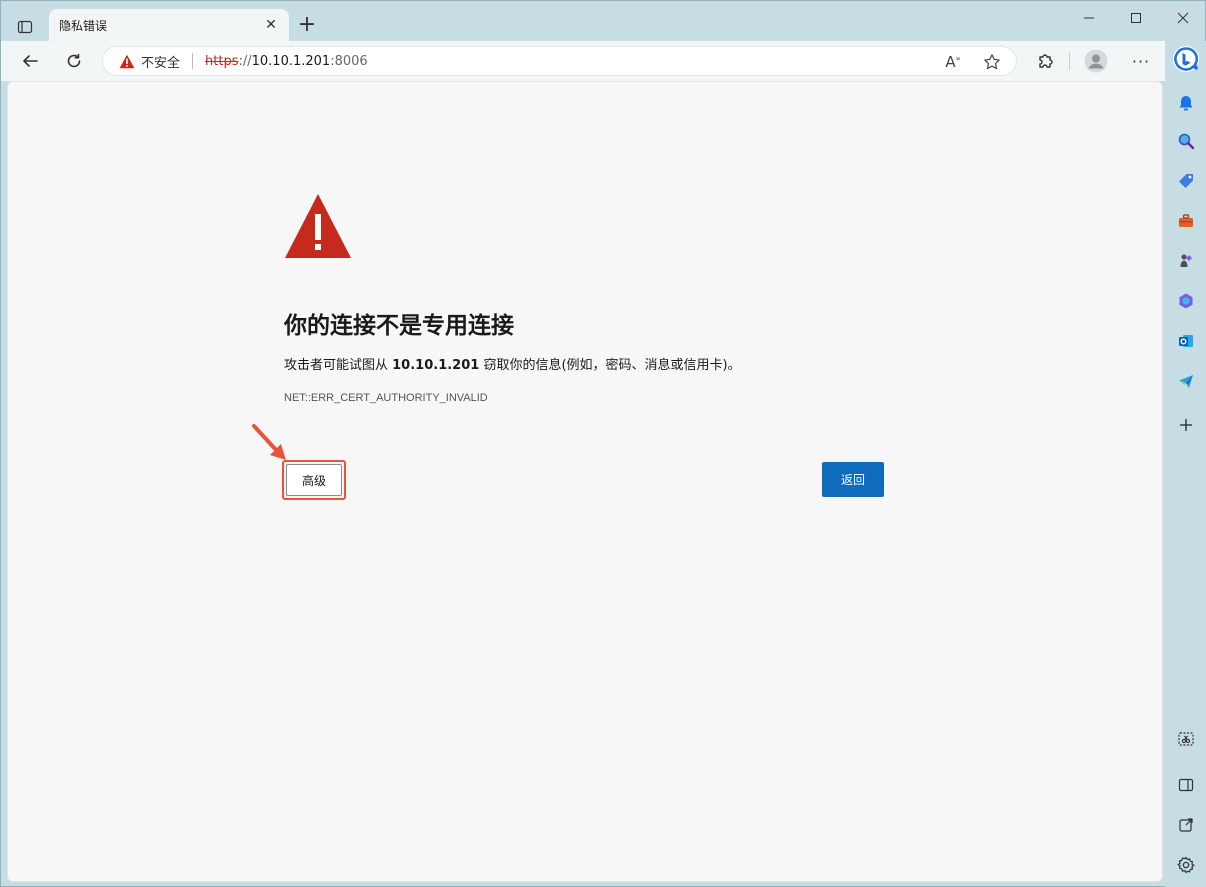 Image resolution: width=1206 pixels, height=887 pixels. Describe the element at coordinates (338, 365) in the screenshot. I see `description-prefix: 攻击者可能试图从` at that location.